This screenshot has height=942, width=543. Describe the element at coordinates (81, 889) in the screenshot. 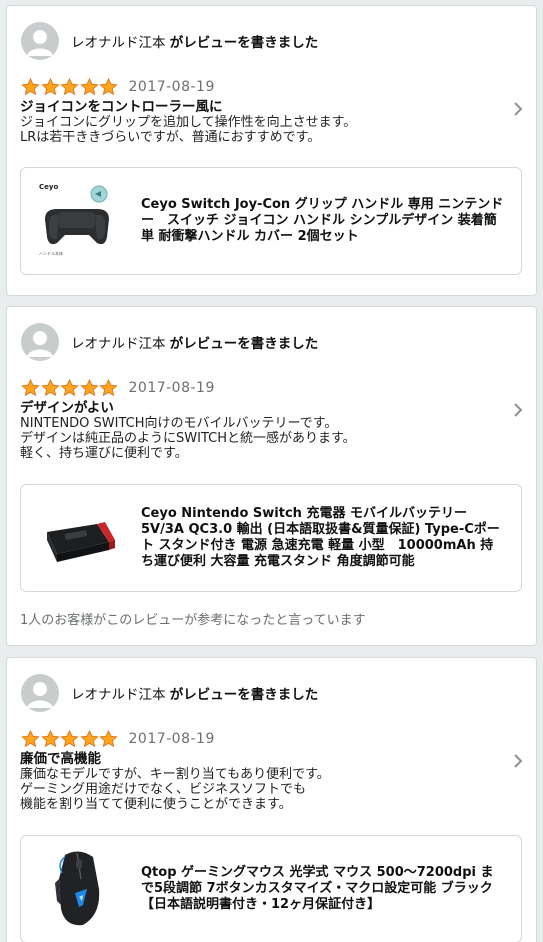

I see `gaming-mouse-image` at that location.